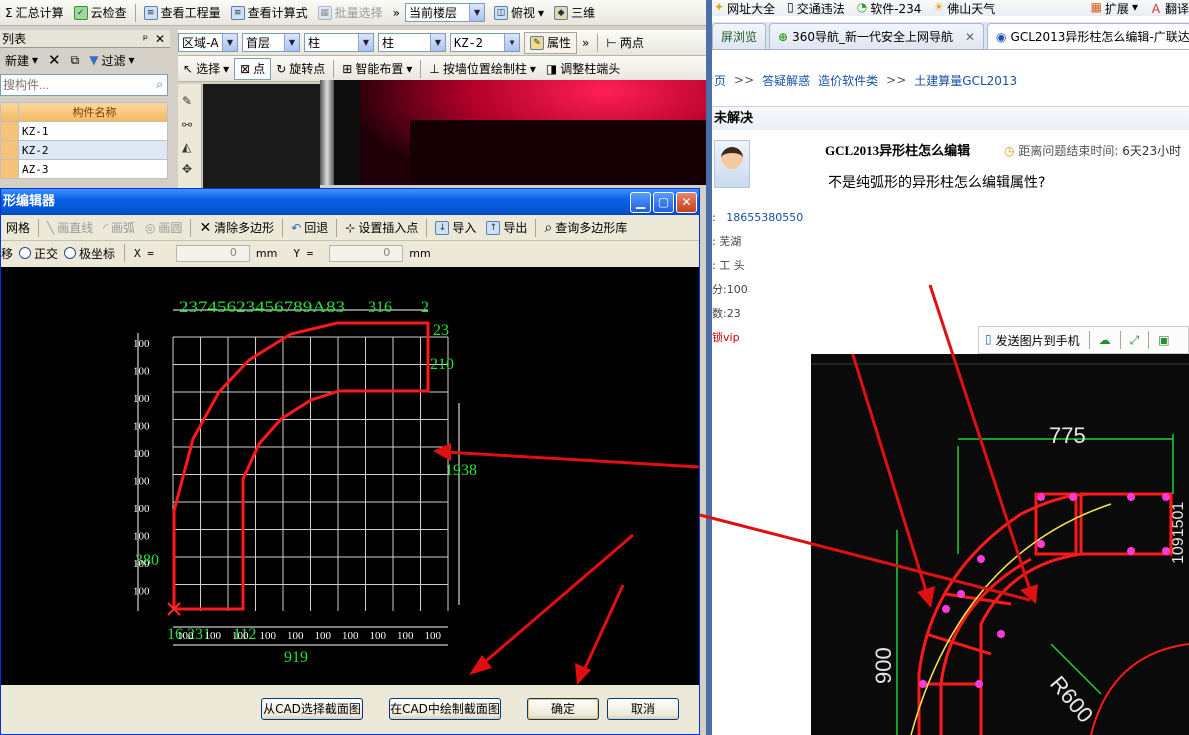 Image resolution: width=1189 pixels, height=735 pixels. I want to click on minimize-button: ▁, so click(640, 202).